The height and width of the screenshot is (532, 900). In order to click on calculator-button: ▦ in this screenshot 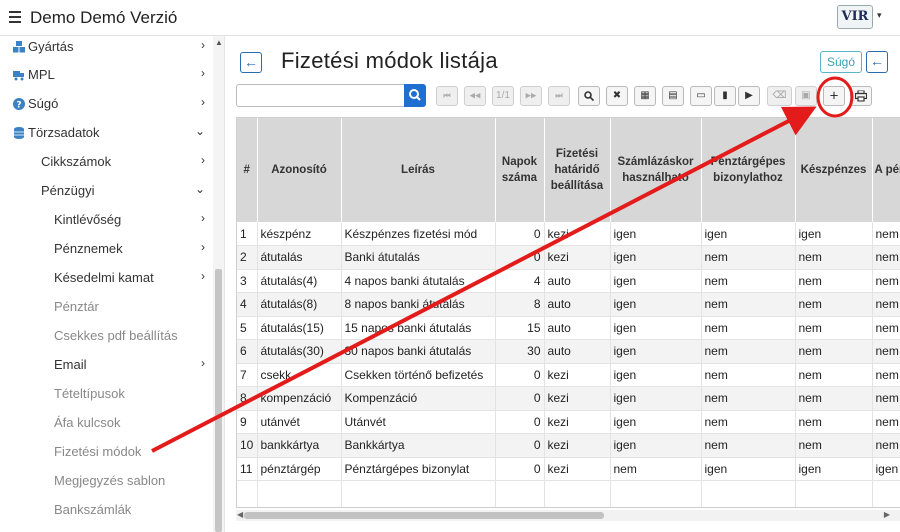, I will do `click(645, 96)`.